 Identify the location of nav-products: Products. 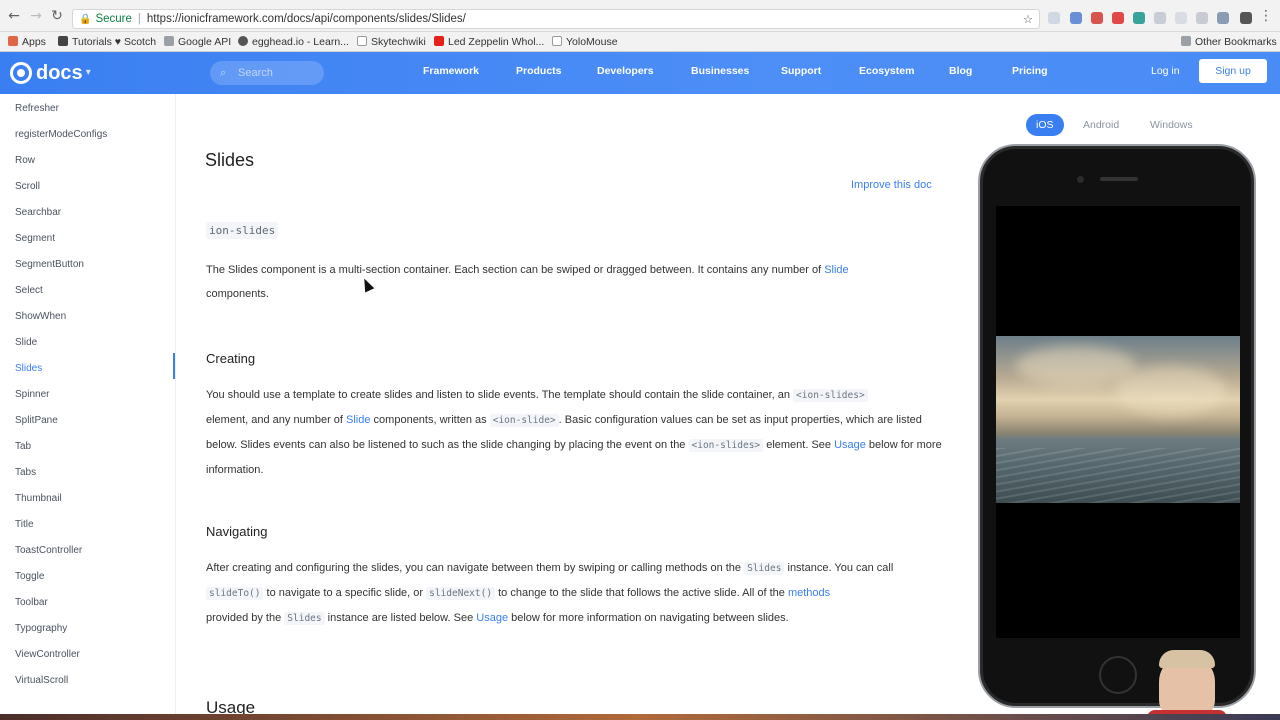
(539, 73).